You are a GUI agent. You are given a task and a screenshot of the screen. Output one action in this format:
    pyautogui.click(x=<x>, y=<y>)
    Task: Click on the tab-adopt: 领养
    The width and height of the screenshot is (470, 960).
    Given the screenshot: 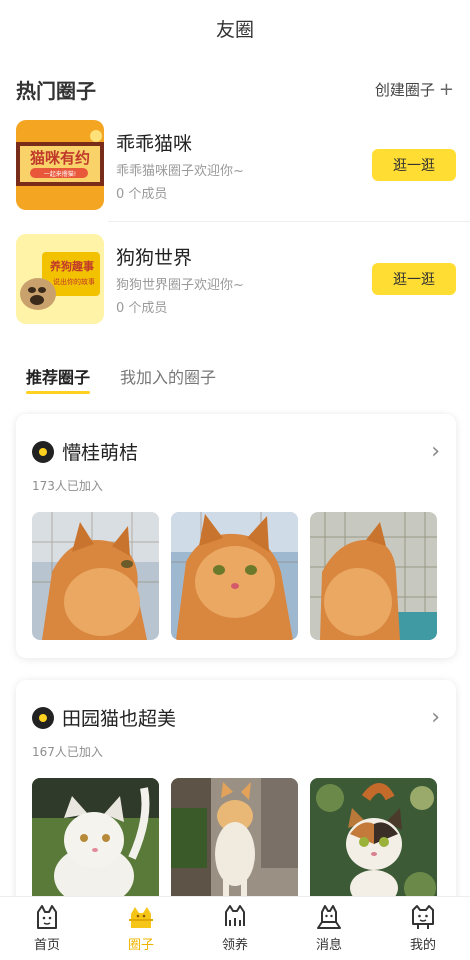 What is the action you would take?
    pyautogui.click(x=235, y=928)
    